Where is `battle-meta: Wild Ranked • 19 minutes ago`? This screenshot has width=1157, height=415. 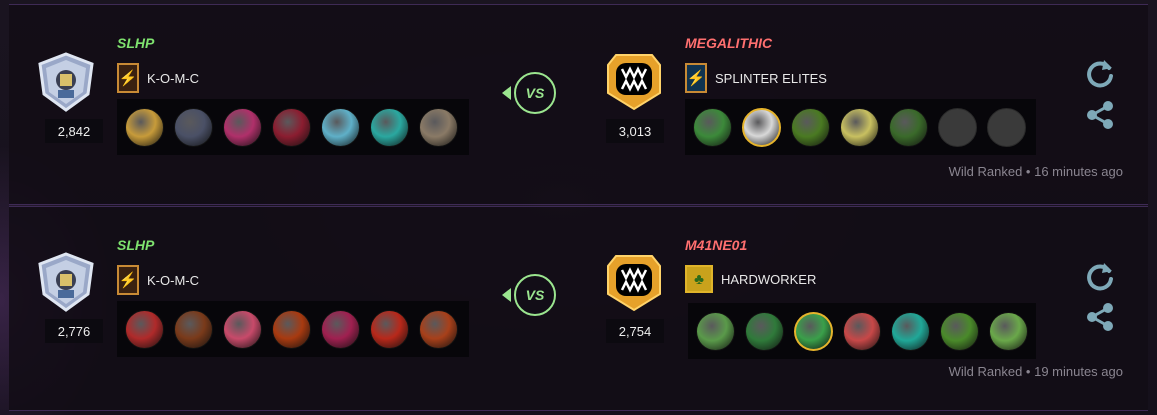
battle-meta: Wild Ranked • 19 minutes ago is located at coordinates (1036, 371).